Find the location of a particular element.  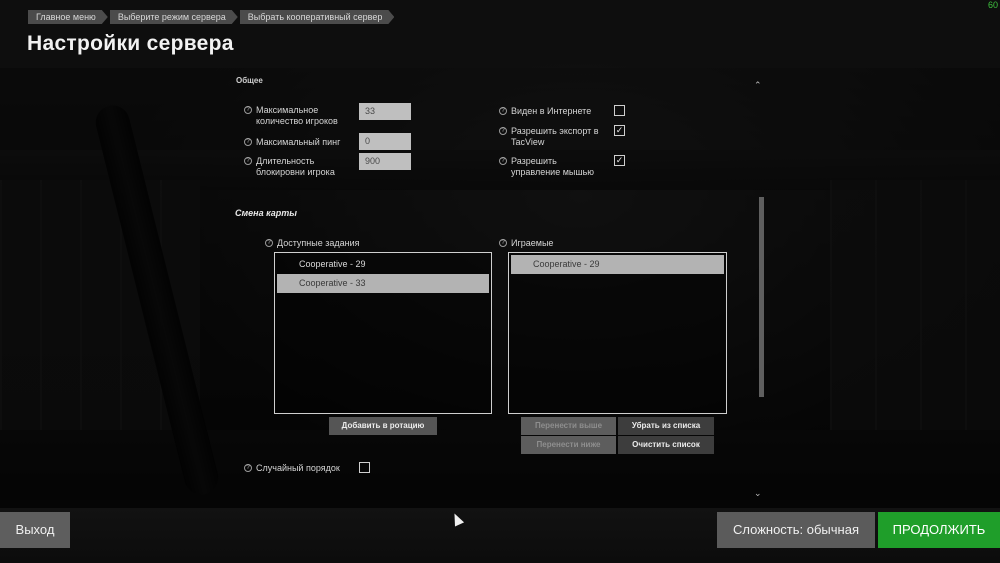

available-missions-list: Cooperative - 29 Cooperative - 33 is located at coordinates (383, 333).